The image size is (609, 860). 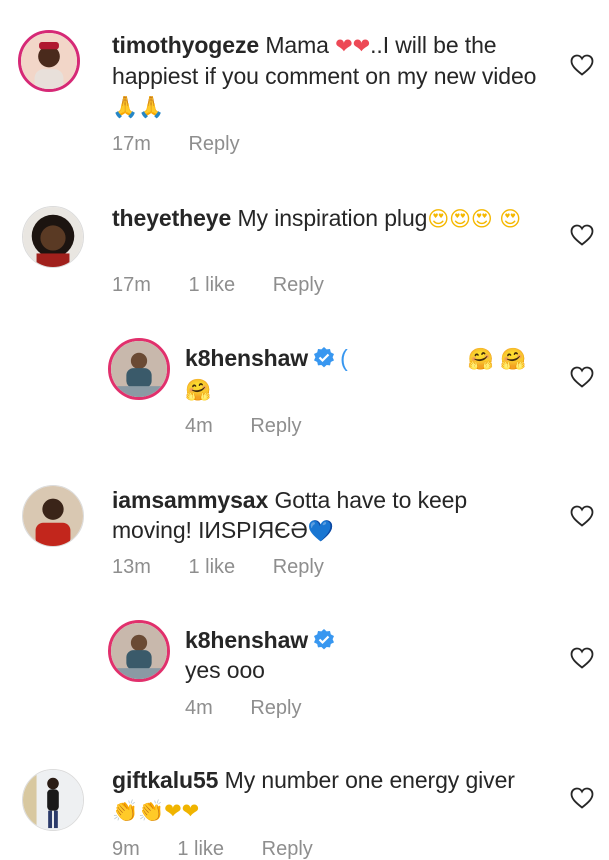 I want to click on blue-heart-emoji: 💙, so click(x=320, y=531).